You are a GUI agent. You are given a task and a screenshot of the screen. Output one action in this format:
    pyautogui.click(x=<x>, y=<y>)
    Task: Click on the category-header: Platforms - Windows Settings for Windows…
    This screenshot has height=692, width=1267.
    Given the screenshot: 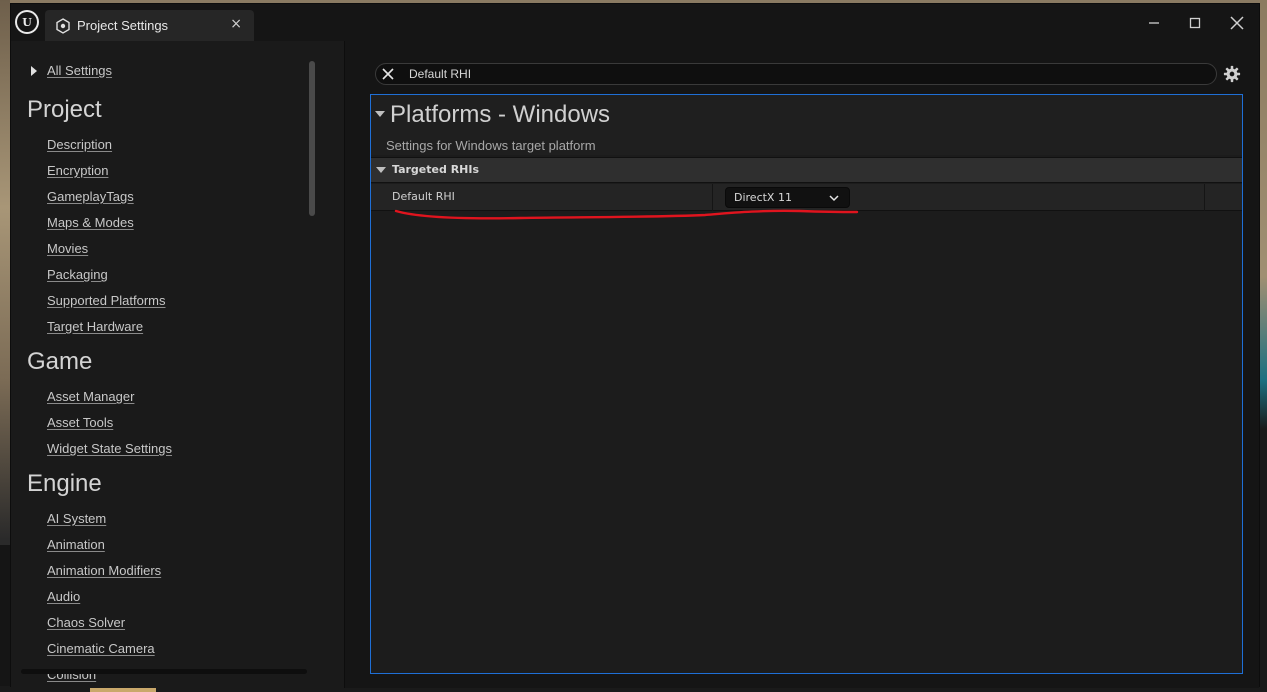 What is the action you would take?
    pyautogui.click(x=806, y=125)
    